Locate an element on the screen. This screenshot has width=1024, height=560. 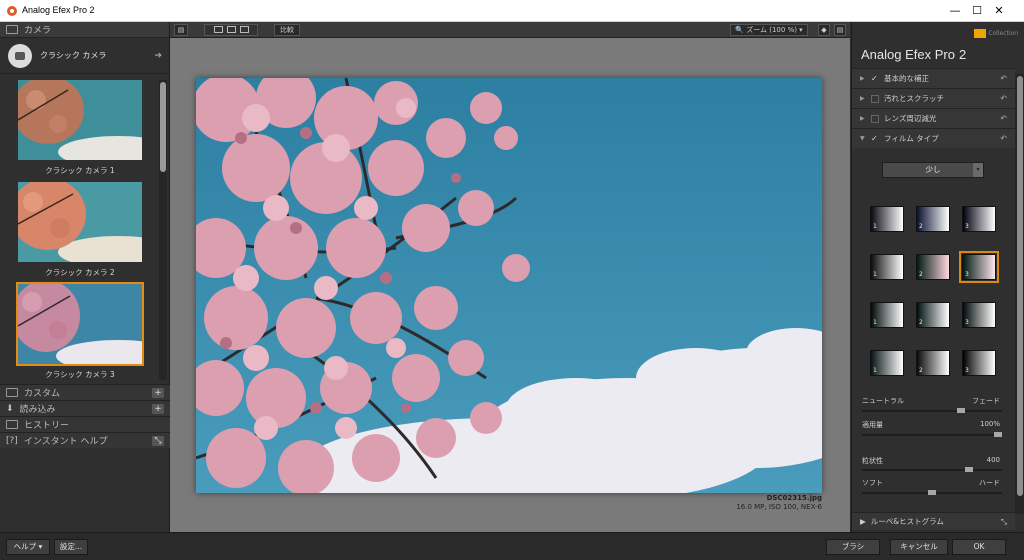
section-label: ヒストリー is located at coordinates (47, 426).